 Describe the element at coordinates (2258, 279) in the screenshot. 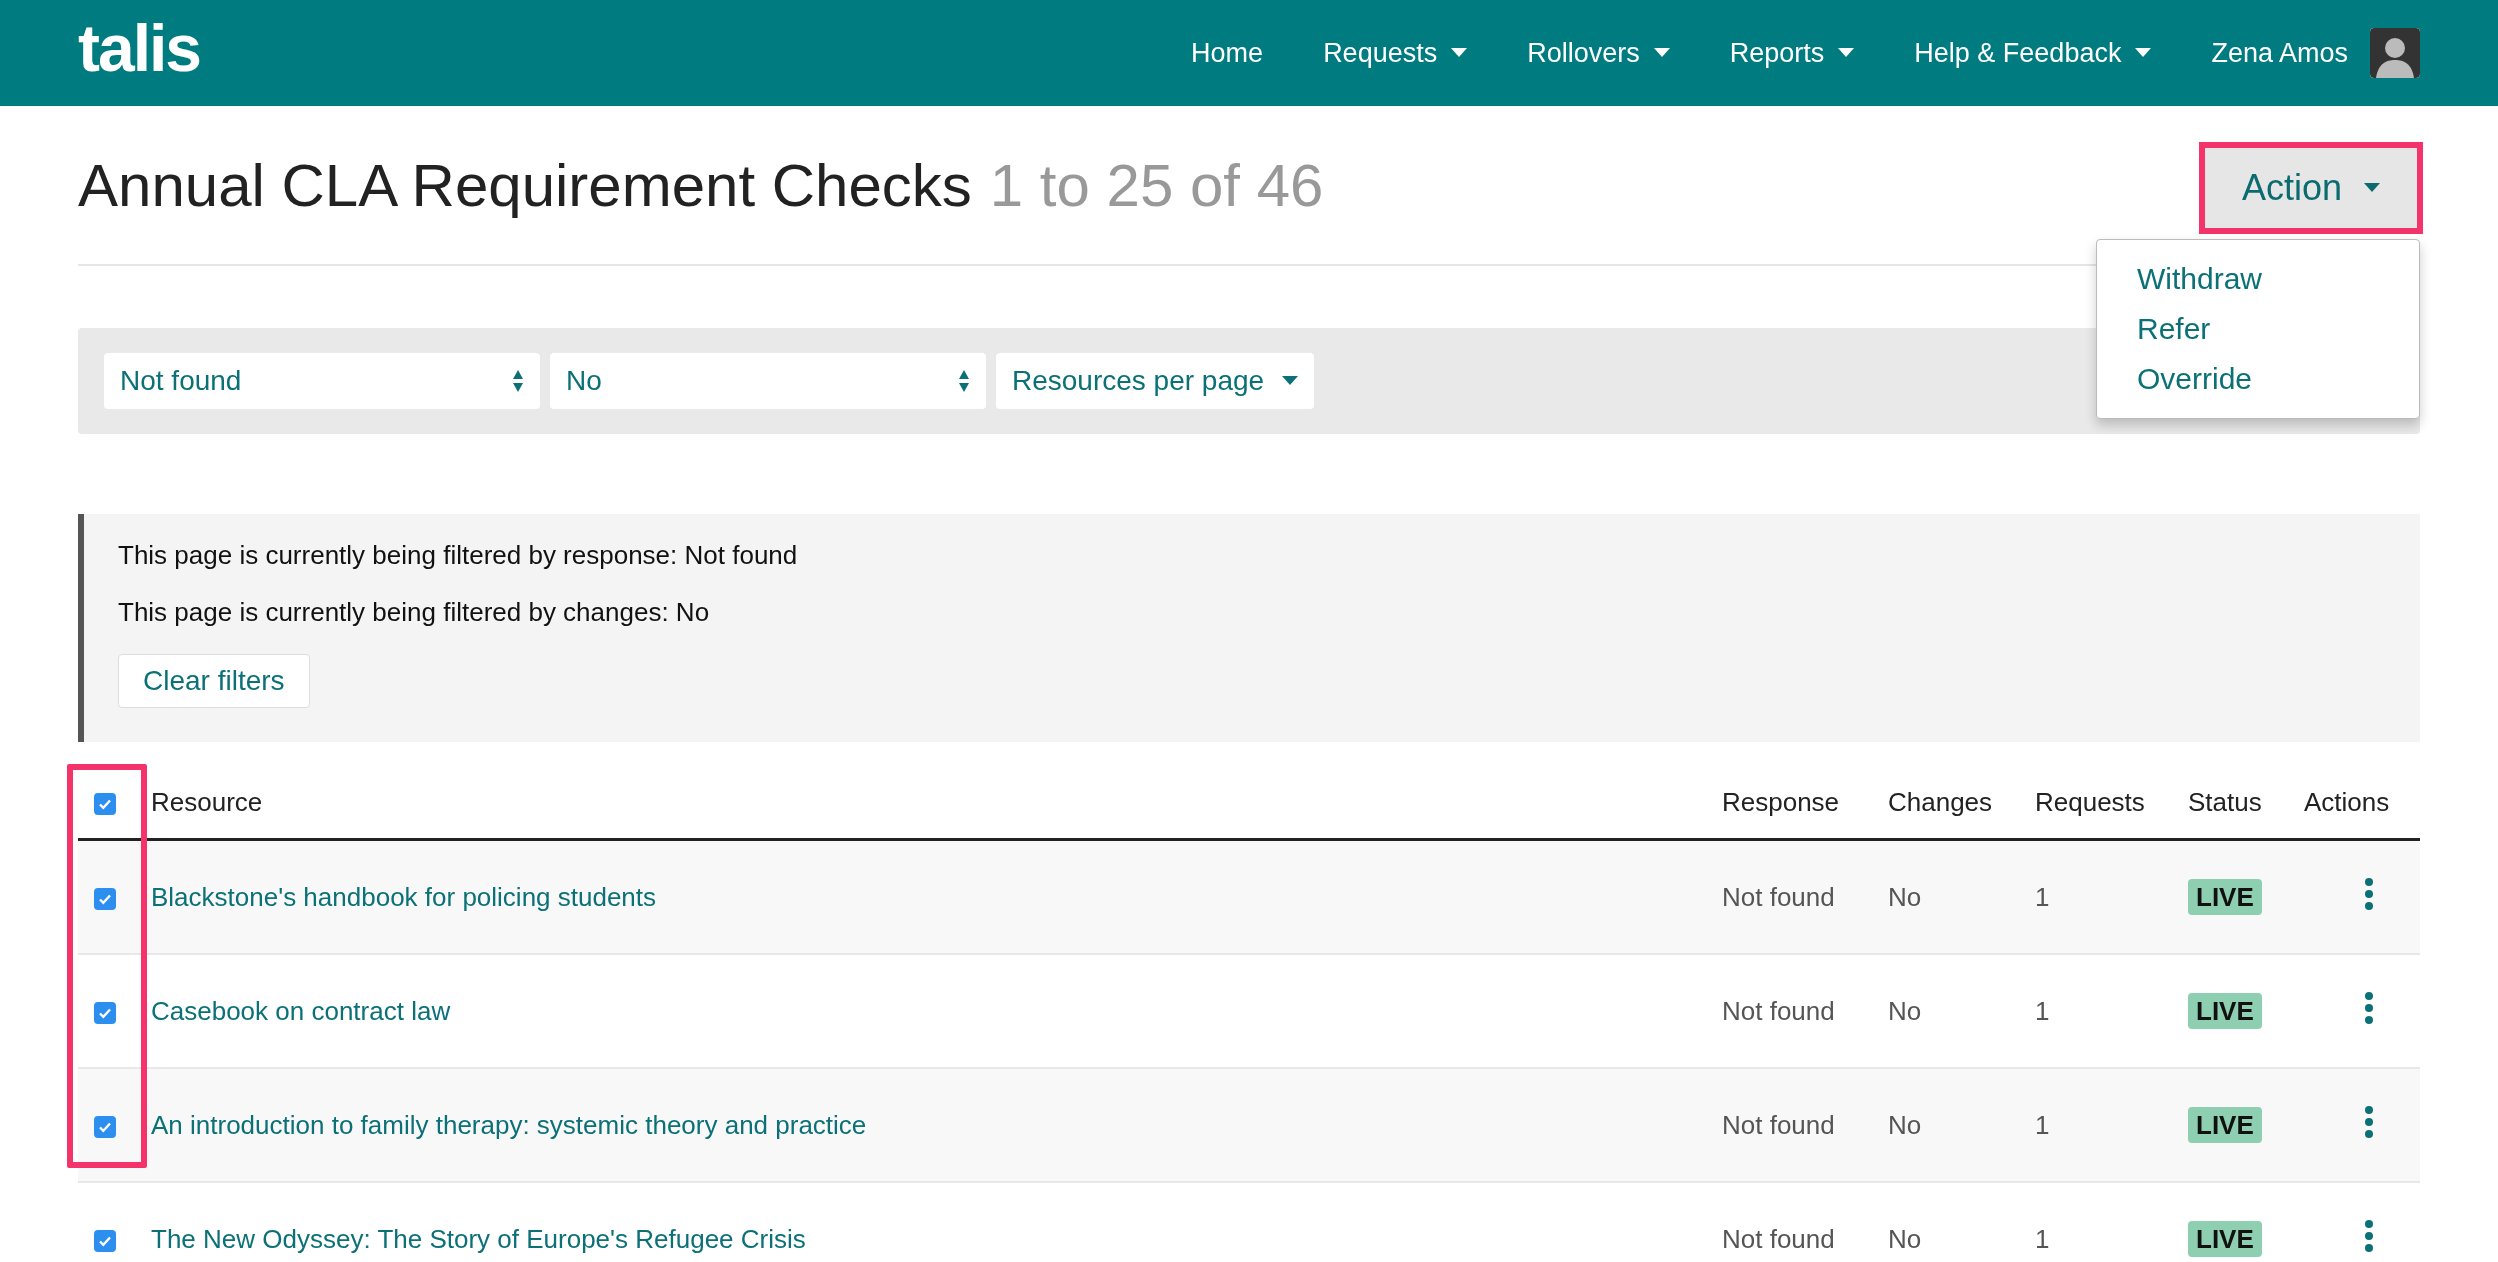

I see `menu-item: Withdraw` at that location.